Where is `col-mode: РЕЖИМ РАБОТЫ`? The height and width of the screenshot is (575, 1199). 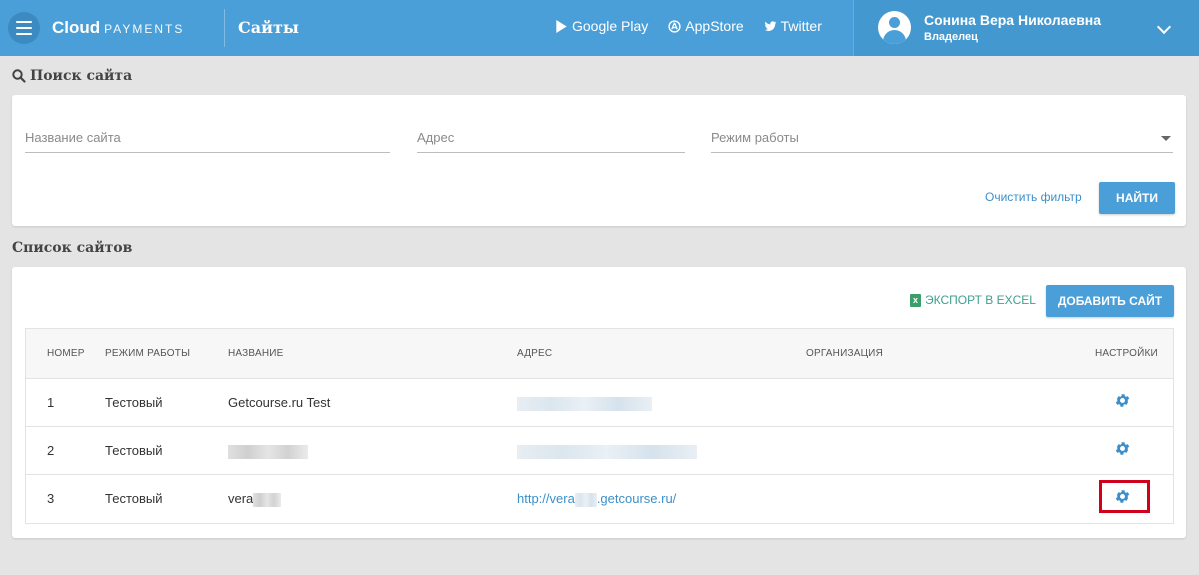 col-mode: РЕЖИМ РАБОТЫ is located at coordinates (147, 353).